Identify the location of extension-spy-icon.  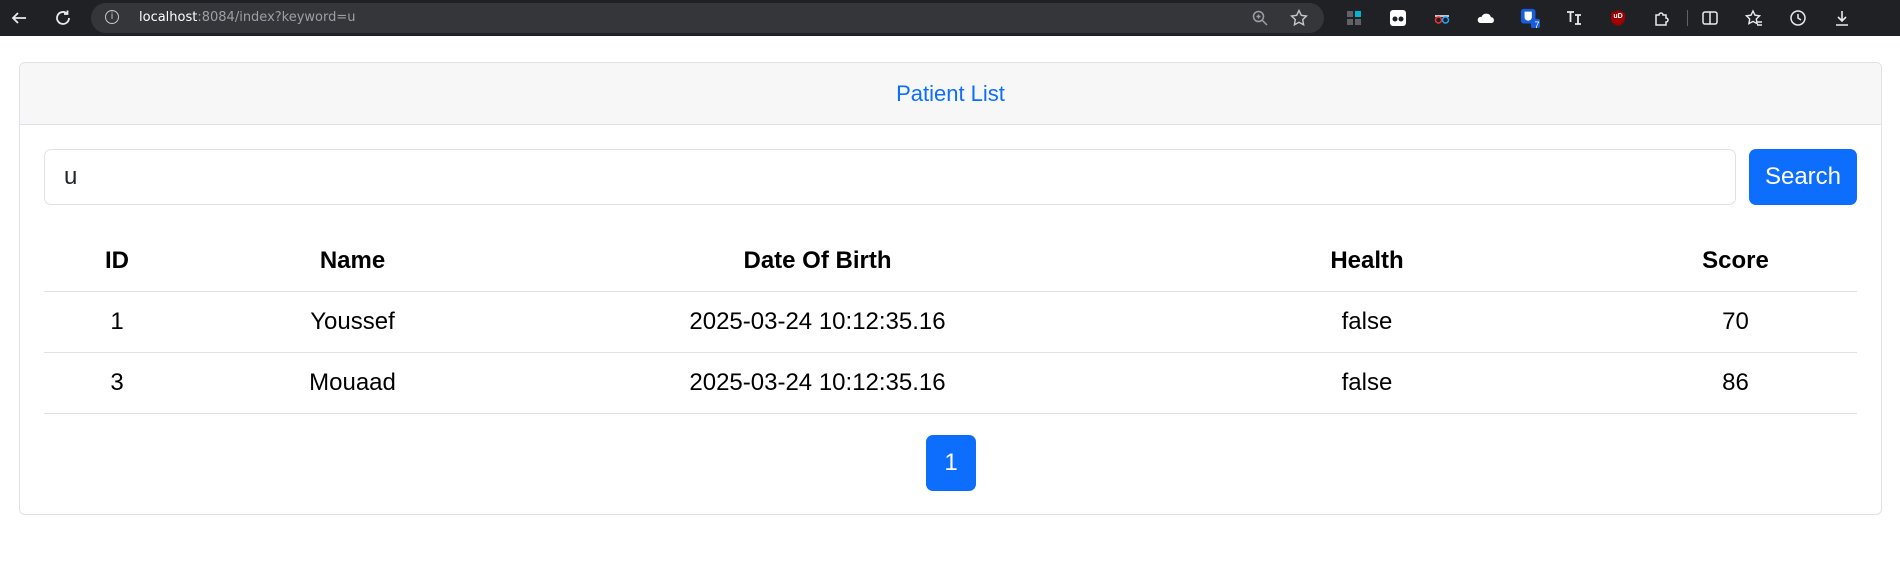
(1442, 18).